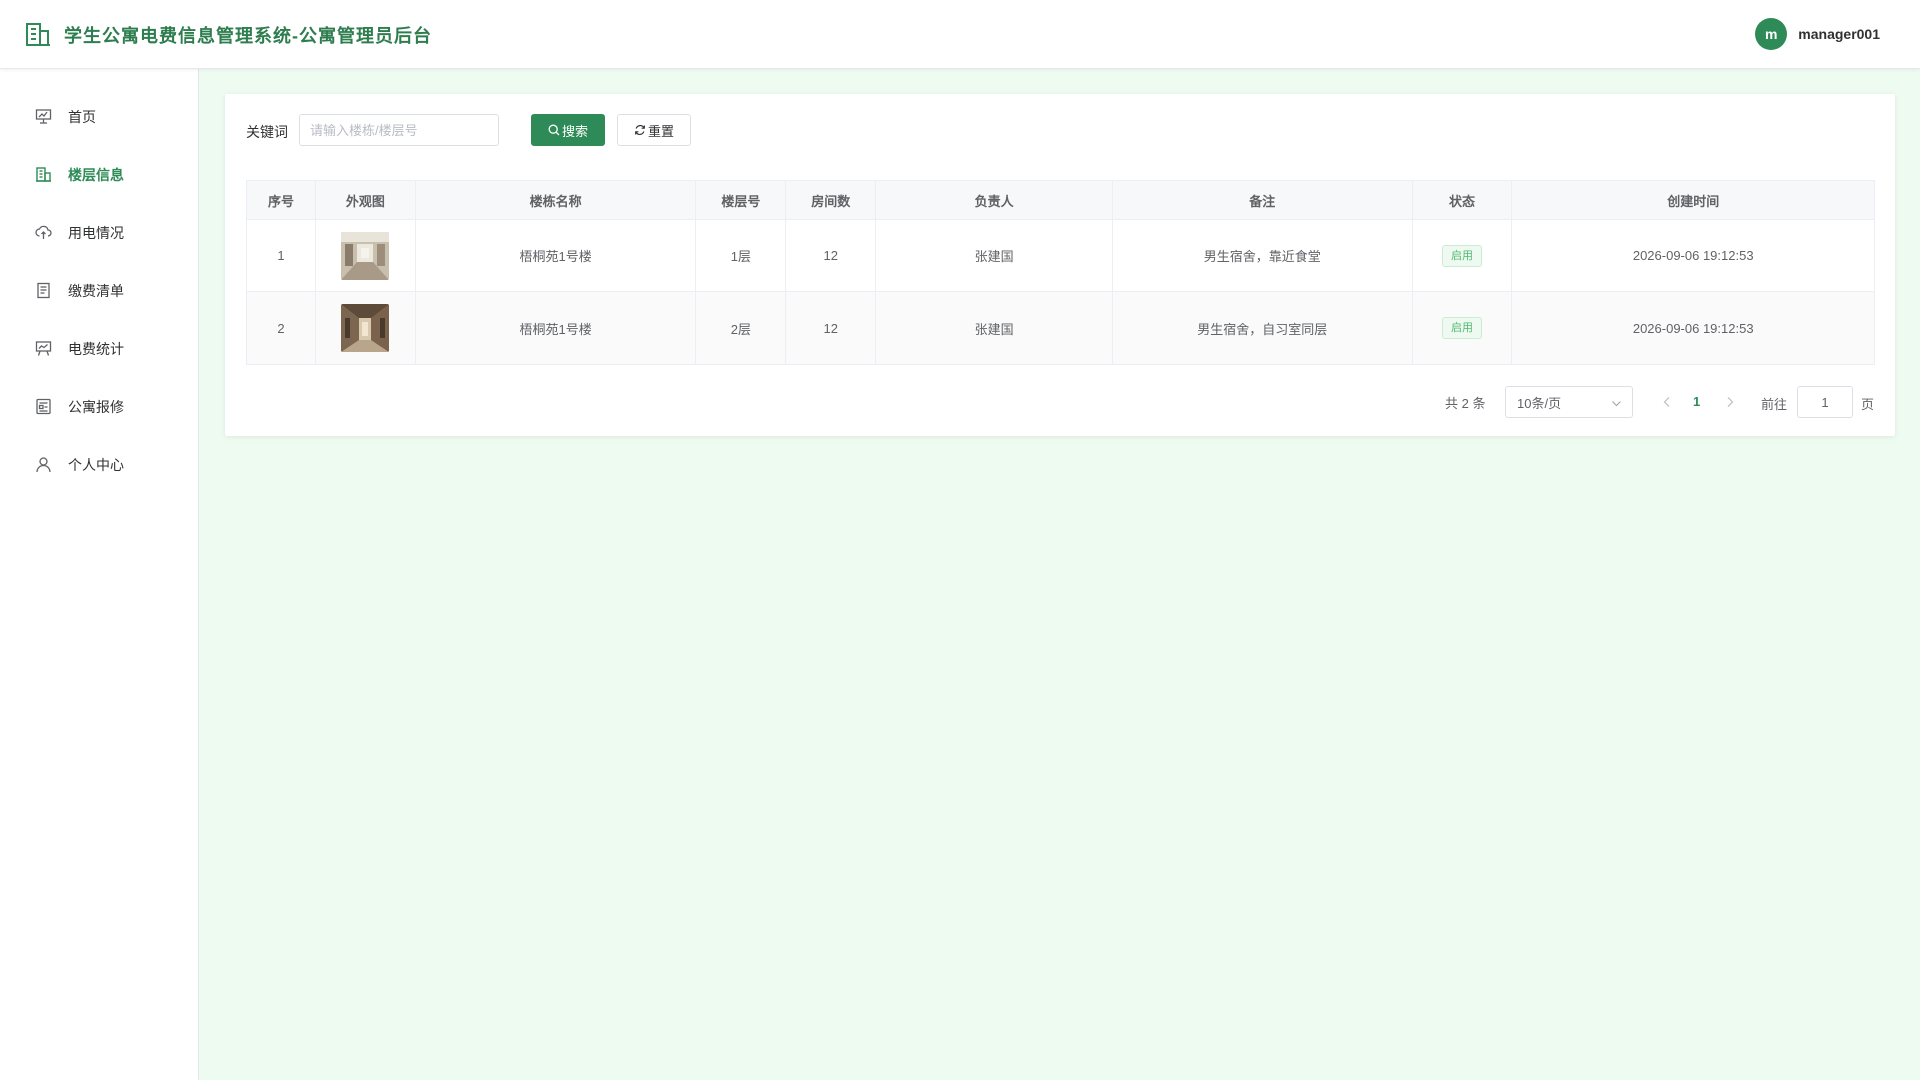 Image resolution: width=1920 pixels, height=1080 pixels. Describe the element at coordinates (281, 328) in the screenshot. I see `cell-index: 2` at that location.